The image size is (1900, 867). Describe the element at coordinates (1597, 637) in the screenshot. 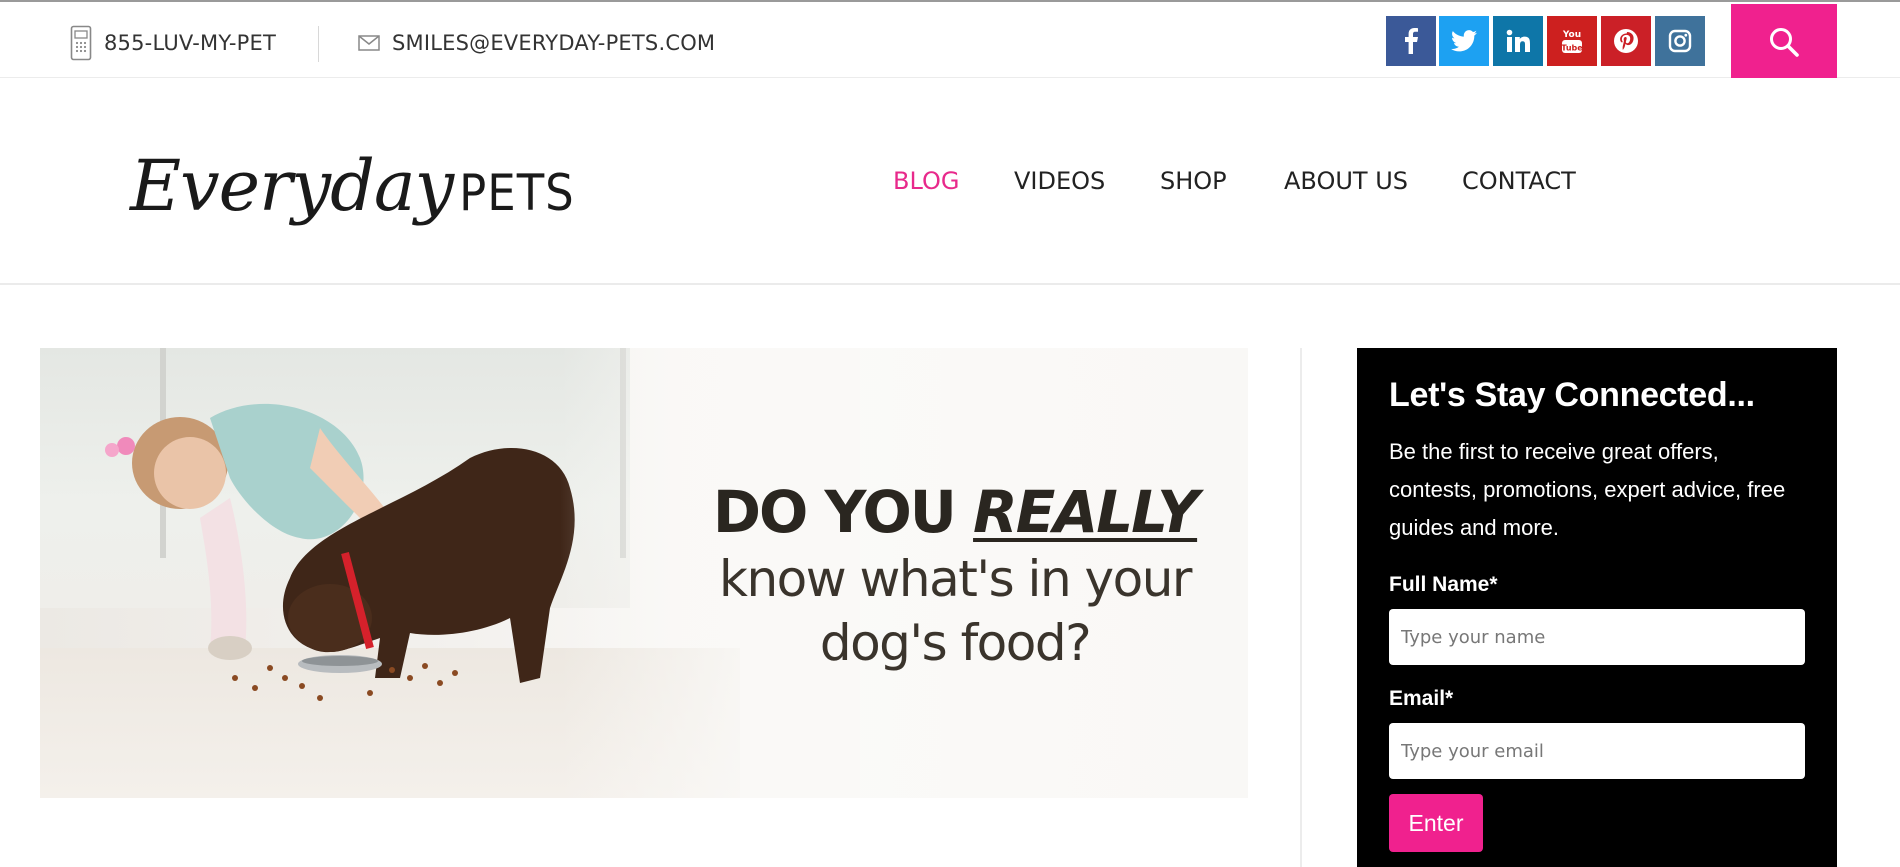

I see `full-name-input` at that location.